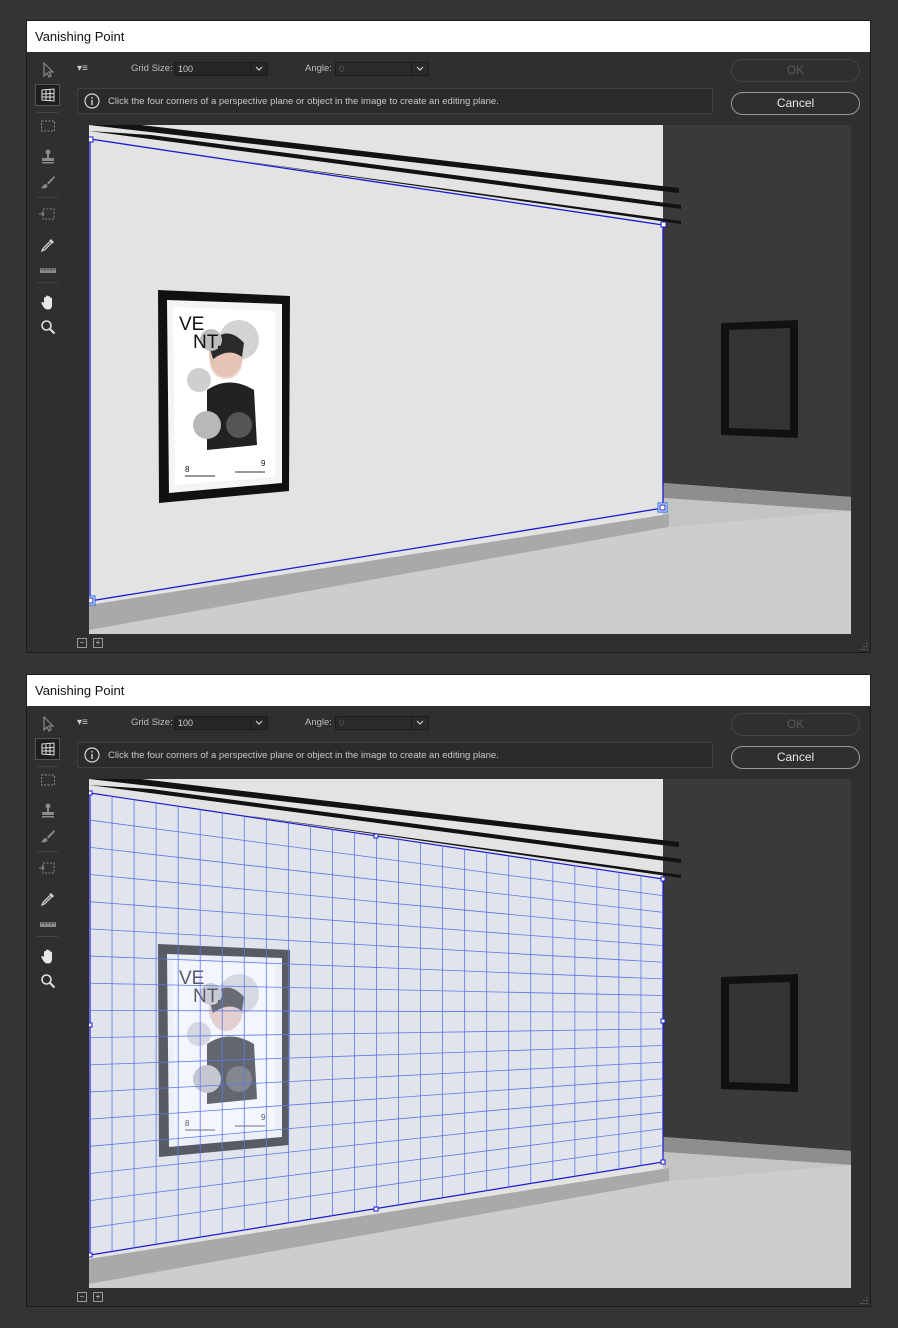  What do you see at coordinates (207, 342) in the screenshot?
I see `poster-headline-bottom: NT.` at bounding box center [207, 342].